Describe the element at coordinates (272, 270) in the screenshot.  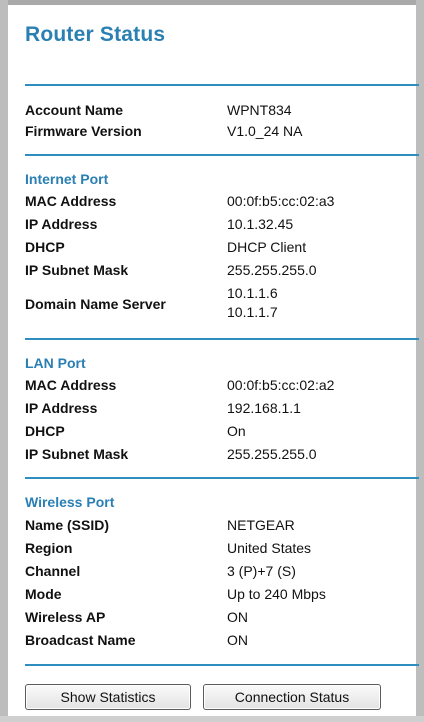
I see `internet-subnet-value: 255.255.255.0` at that location.